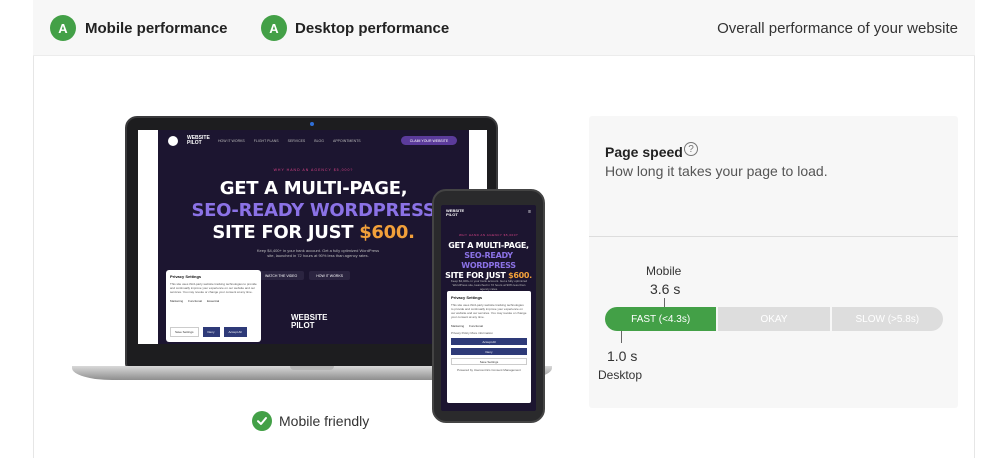 This screenshot has height=458, width=1004. I want to click on hero-line-3-text: SITE FOR JUST, so click(286, 232).